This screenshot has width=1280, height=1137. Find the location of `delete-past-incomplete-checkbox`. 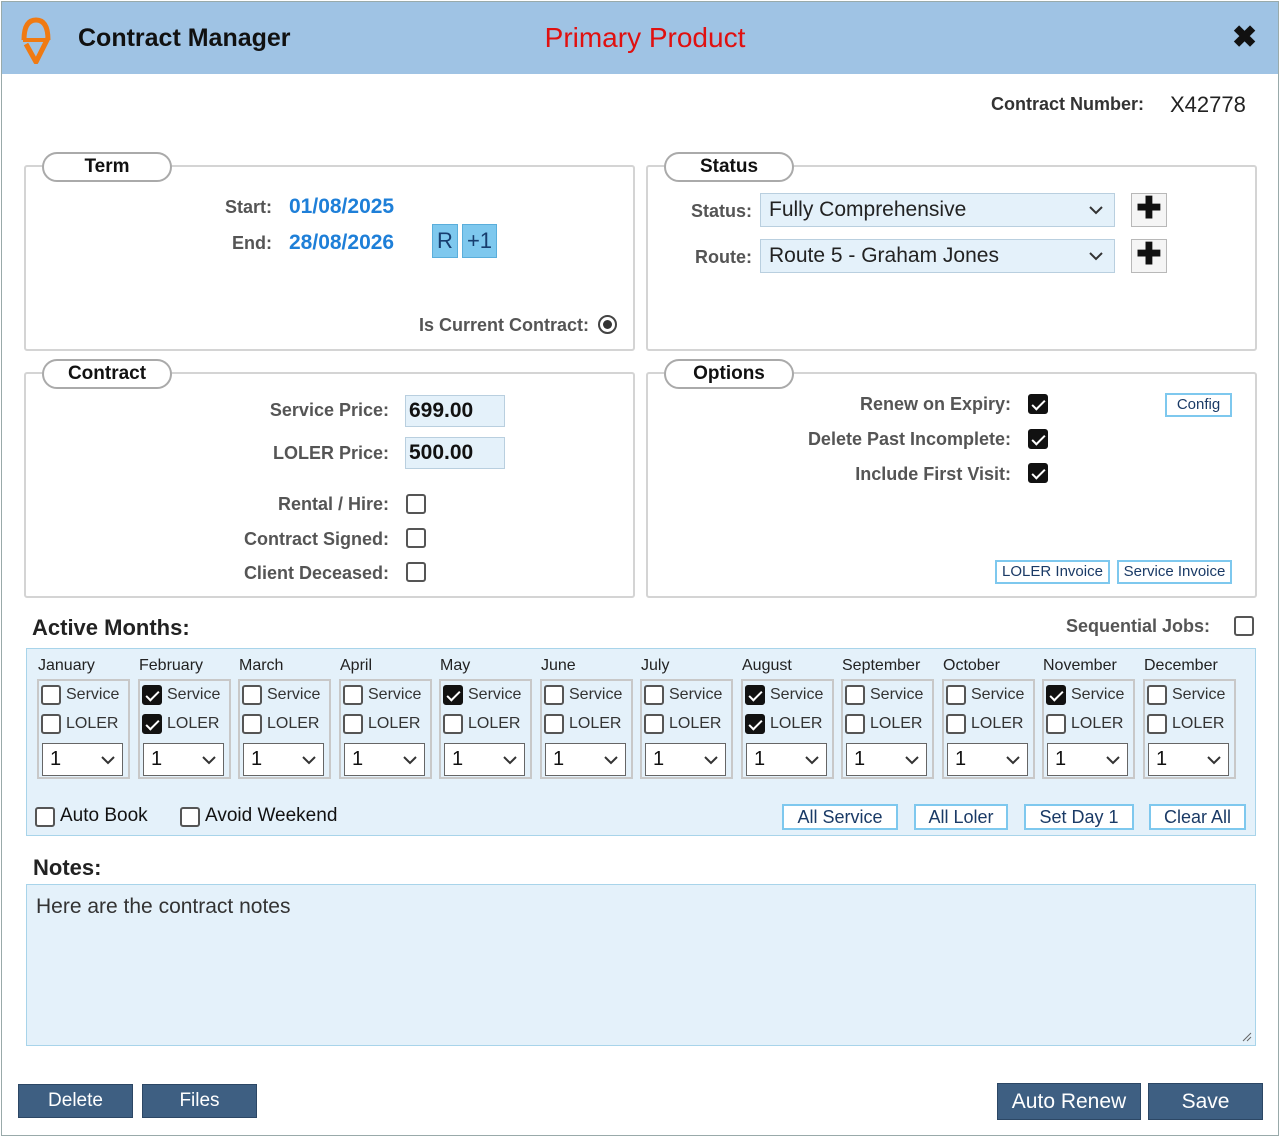

delete-past-incomplete-checkbox is located at coordinates (1038, 439).